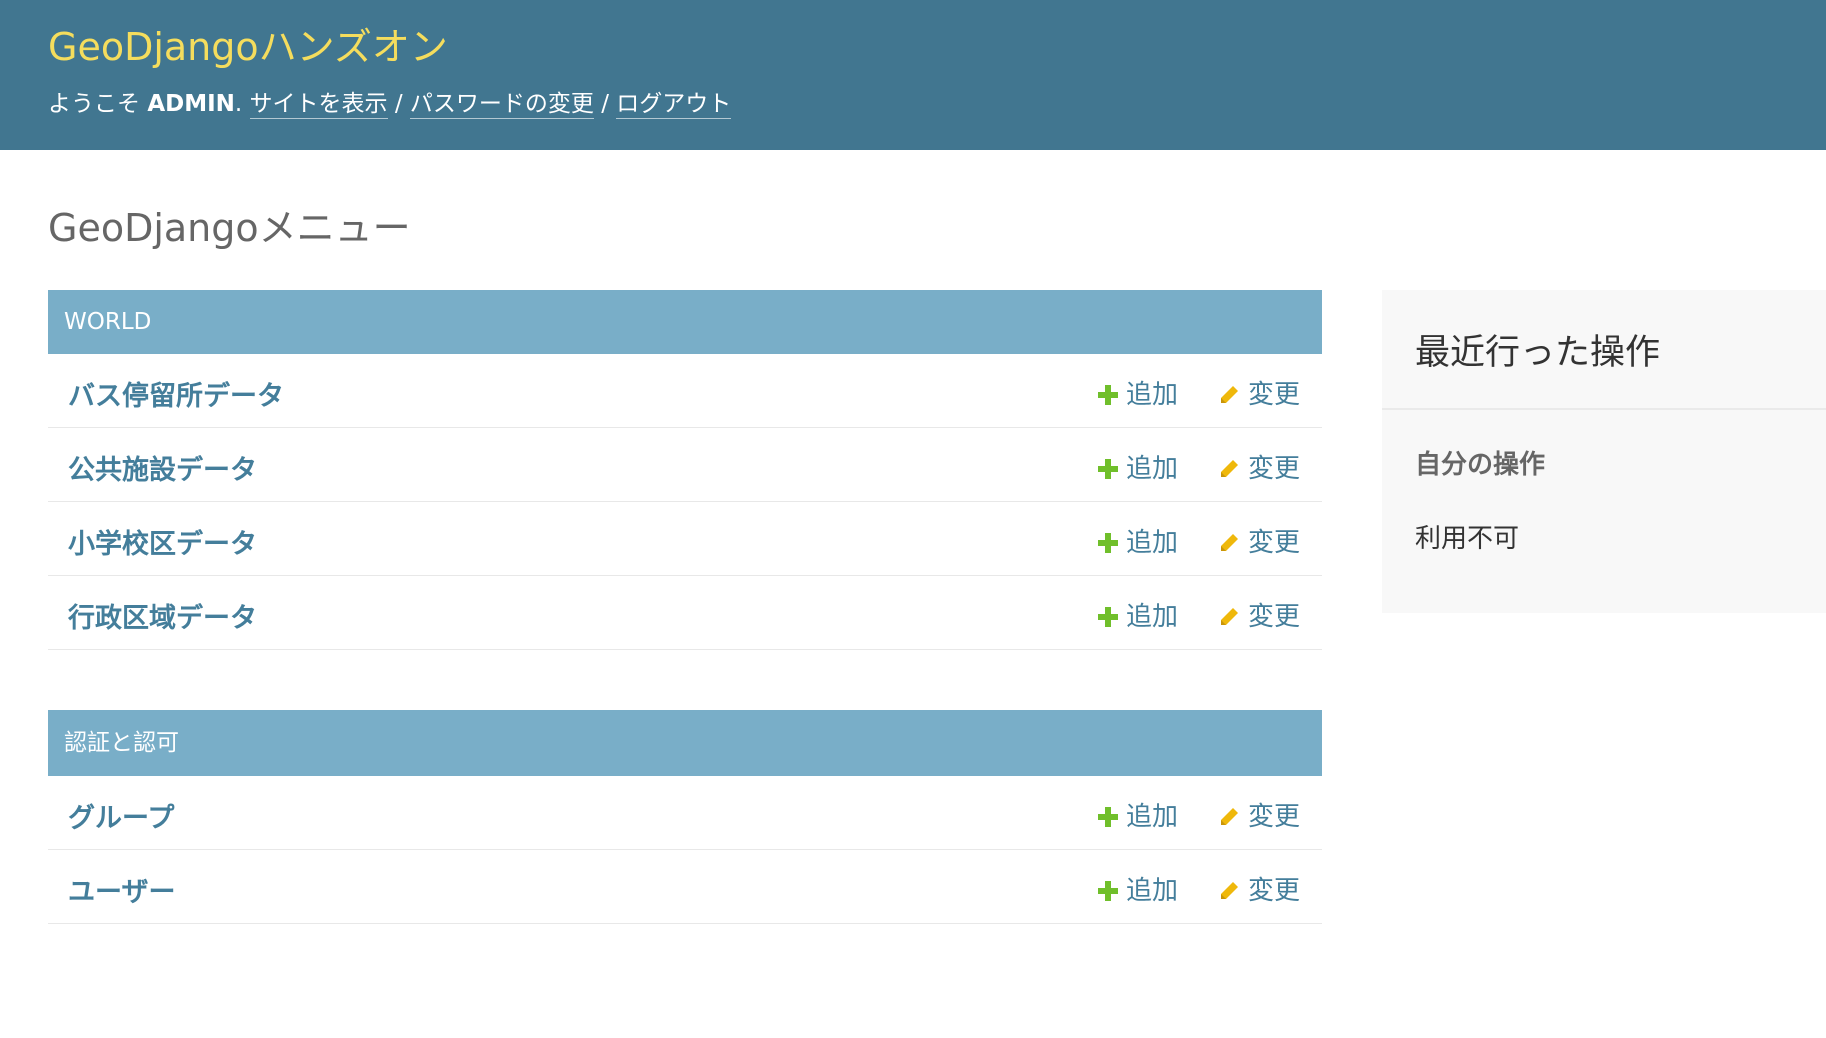 This screenshot has width=1826, height=1038. I want to click on page-title: GeoDjangoメニュー, so click(229, 228).